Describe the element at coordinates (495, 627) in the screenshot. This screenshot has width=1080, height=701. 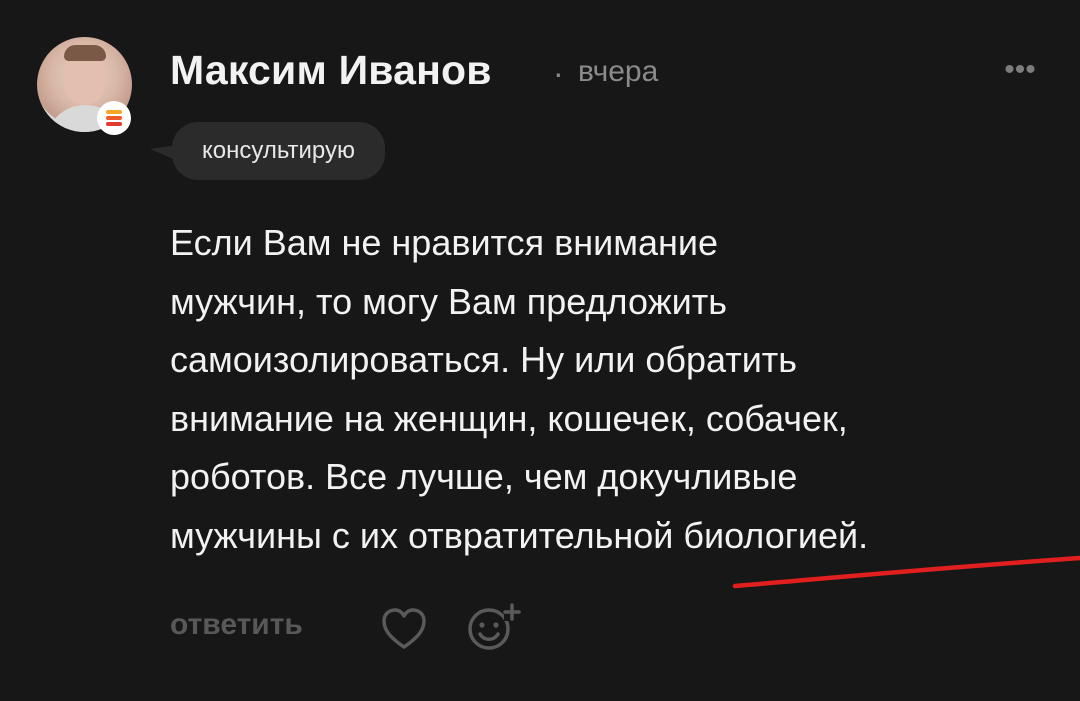
I see `add-reaction-icon` at that location.